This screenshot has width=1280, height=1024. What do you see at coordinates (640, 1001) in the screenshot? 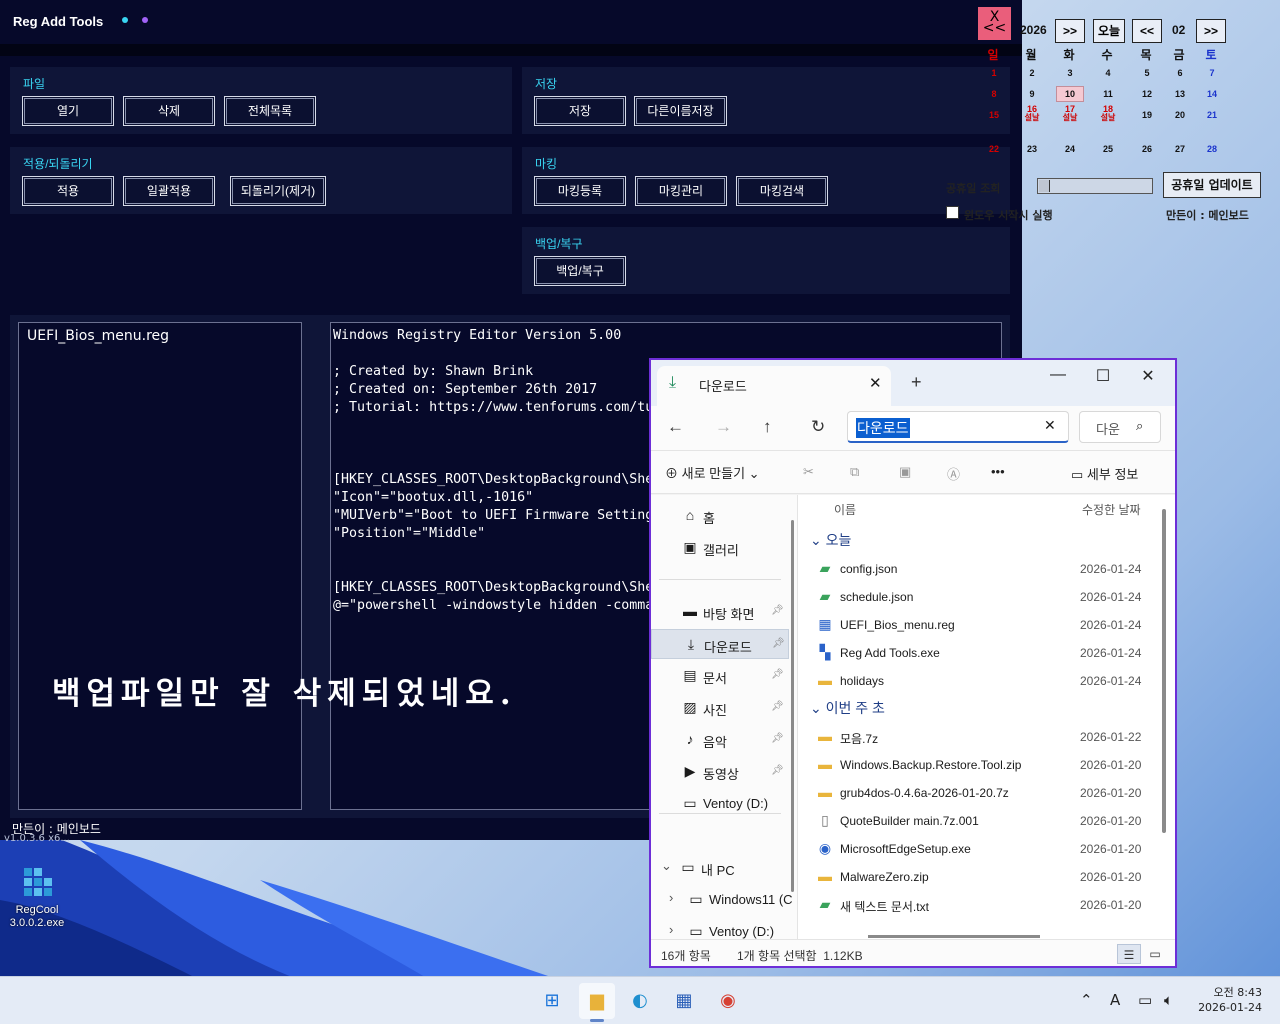
I see `edge-taskbar-icon: ◐` at bounding box center [640, 1001].